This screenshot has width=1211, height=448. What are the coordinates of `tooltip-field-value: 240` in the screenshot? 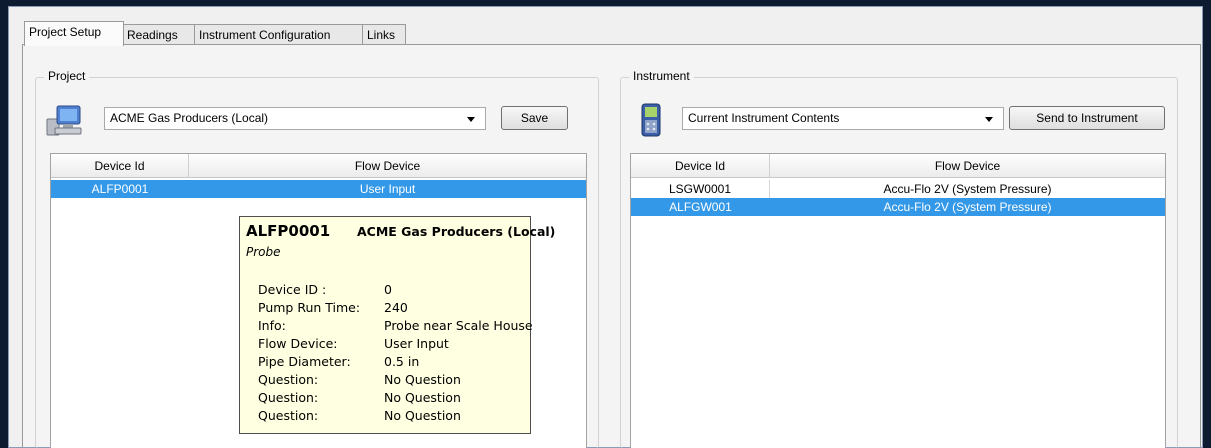 It's located at (396, 307).